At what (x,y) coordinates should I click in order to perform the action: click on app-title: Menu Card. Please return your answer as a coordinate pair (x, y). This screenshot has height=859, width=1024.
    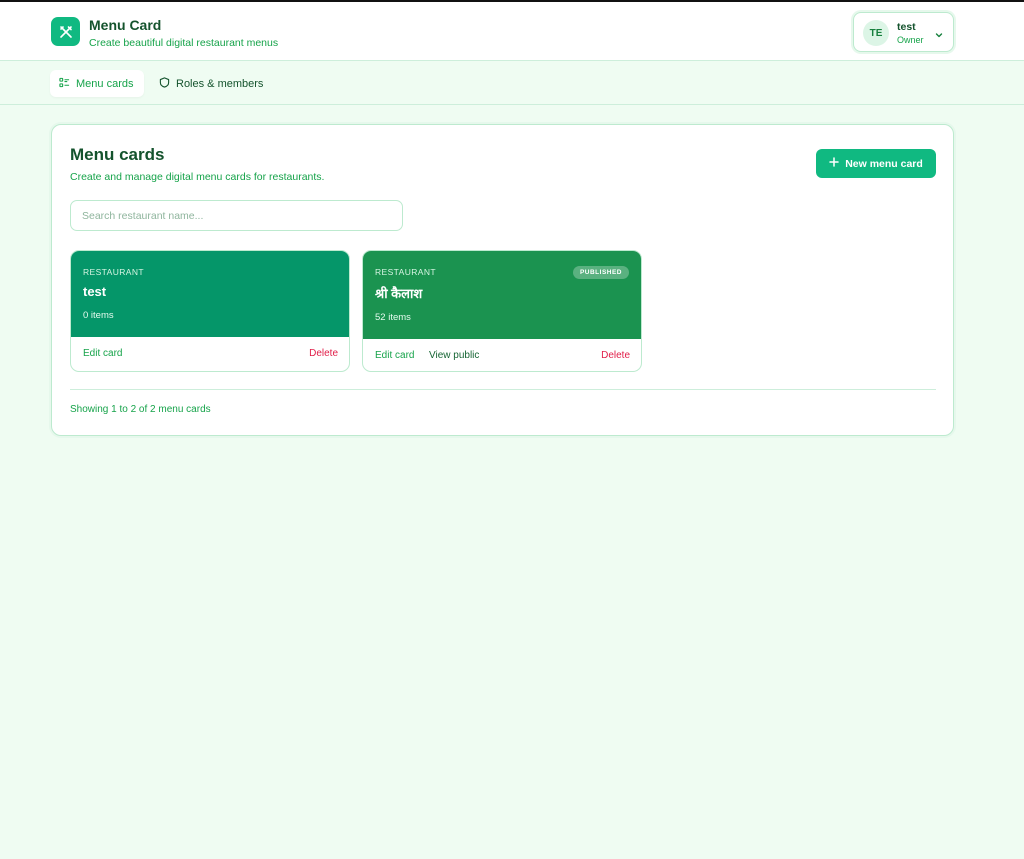
    Looking at the image, I should click on (125, 25).